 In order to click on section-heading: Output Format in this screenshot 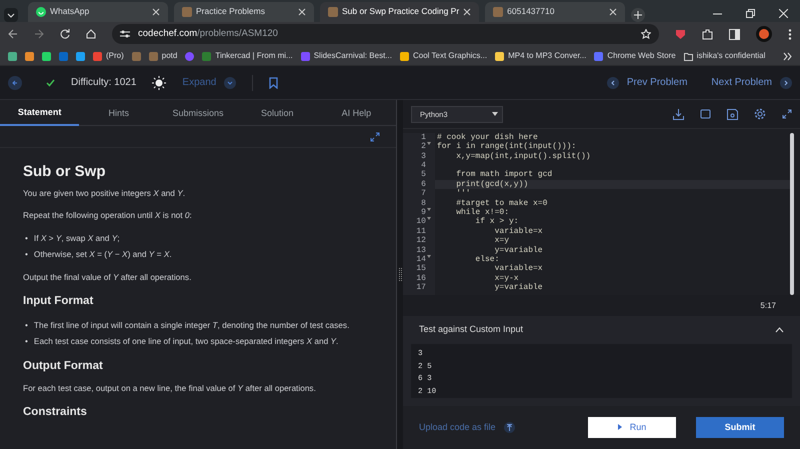, I will do `click(63, 366)`.